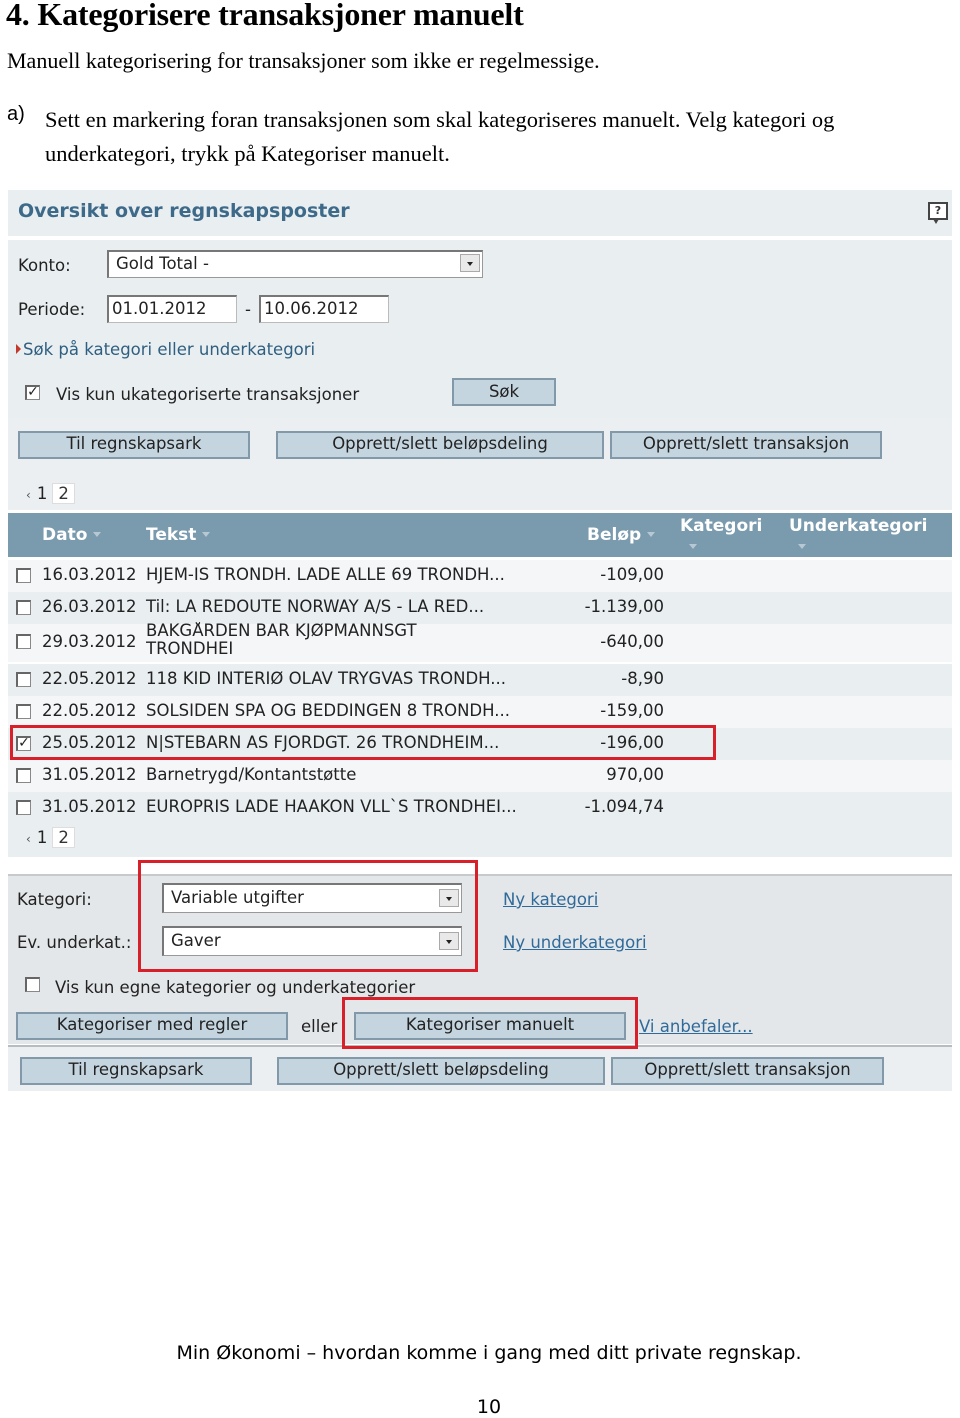 The height and width of the screenshot is (1418, 960). I want to click on col-dato-label: Dato, so click(65, 535).